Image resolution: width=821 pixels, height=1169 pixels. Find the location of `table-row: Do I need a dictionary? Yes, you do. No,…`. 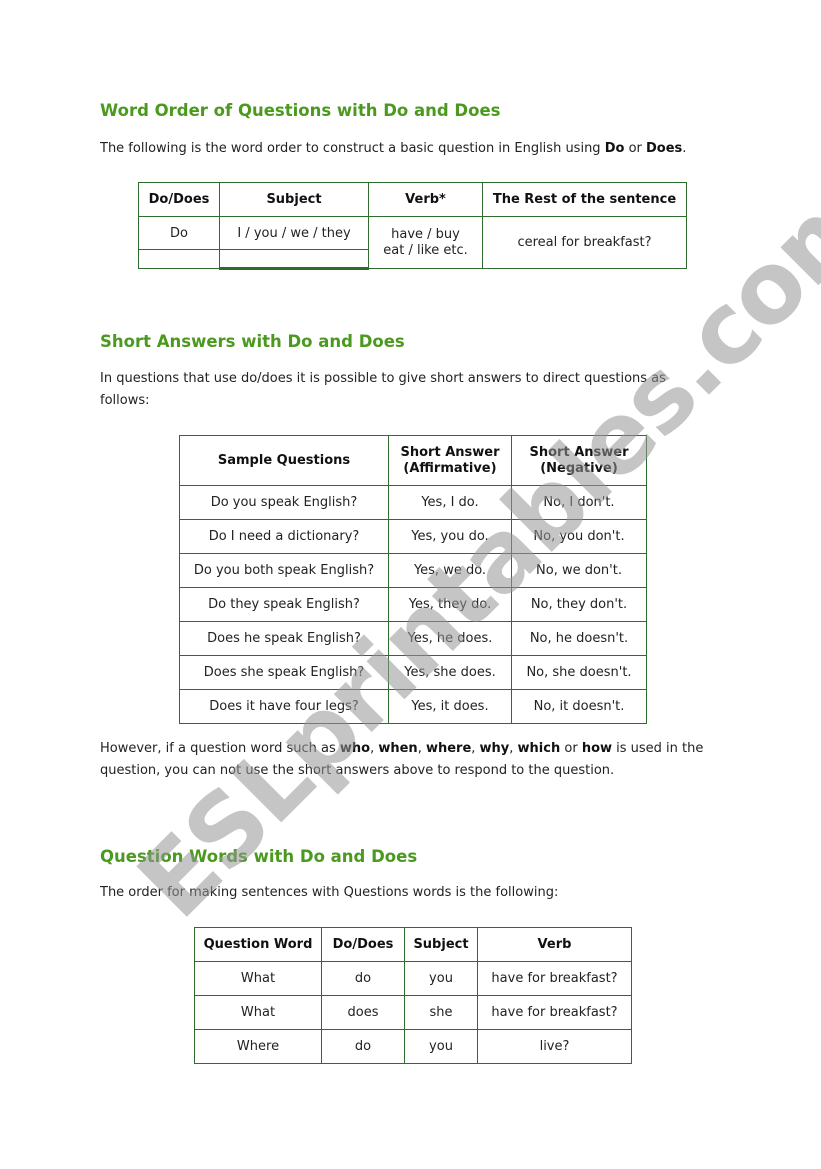

table-row: Do I need a dictionary? Yes, you do. No,… is located at coordinates (413, 536).